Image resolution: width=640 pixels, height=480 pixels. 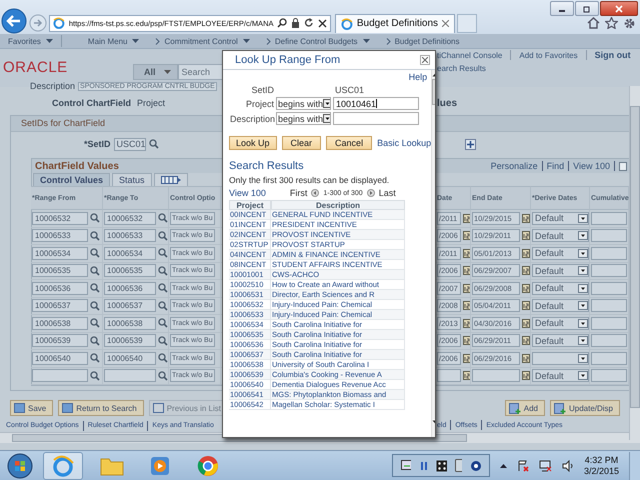 I want to click on grid-link: Find, so click(x=555, y=166).